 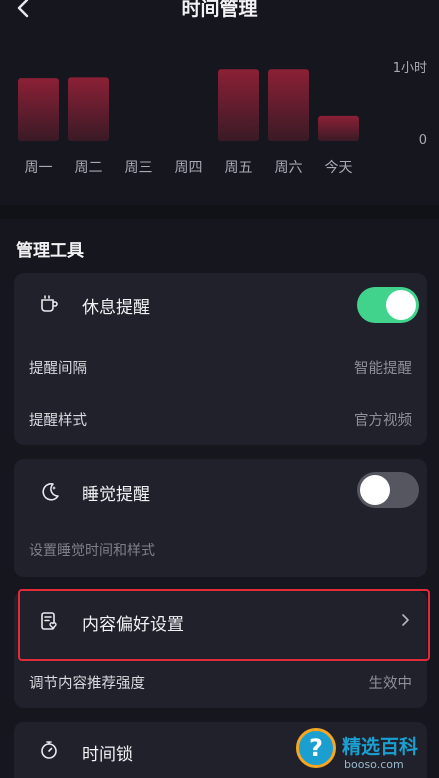 I want to click on watermark-logo: ? 精选百科 booso.com, so click(x=359, y=748).